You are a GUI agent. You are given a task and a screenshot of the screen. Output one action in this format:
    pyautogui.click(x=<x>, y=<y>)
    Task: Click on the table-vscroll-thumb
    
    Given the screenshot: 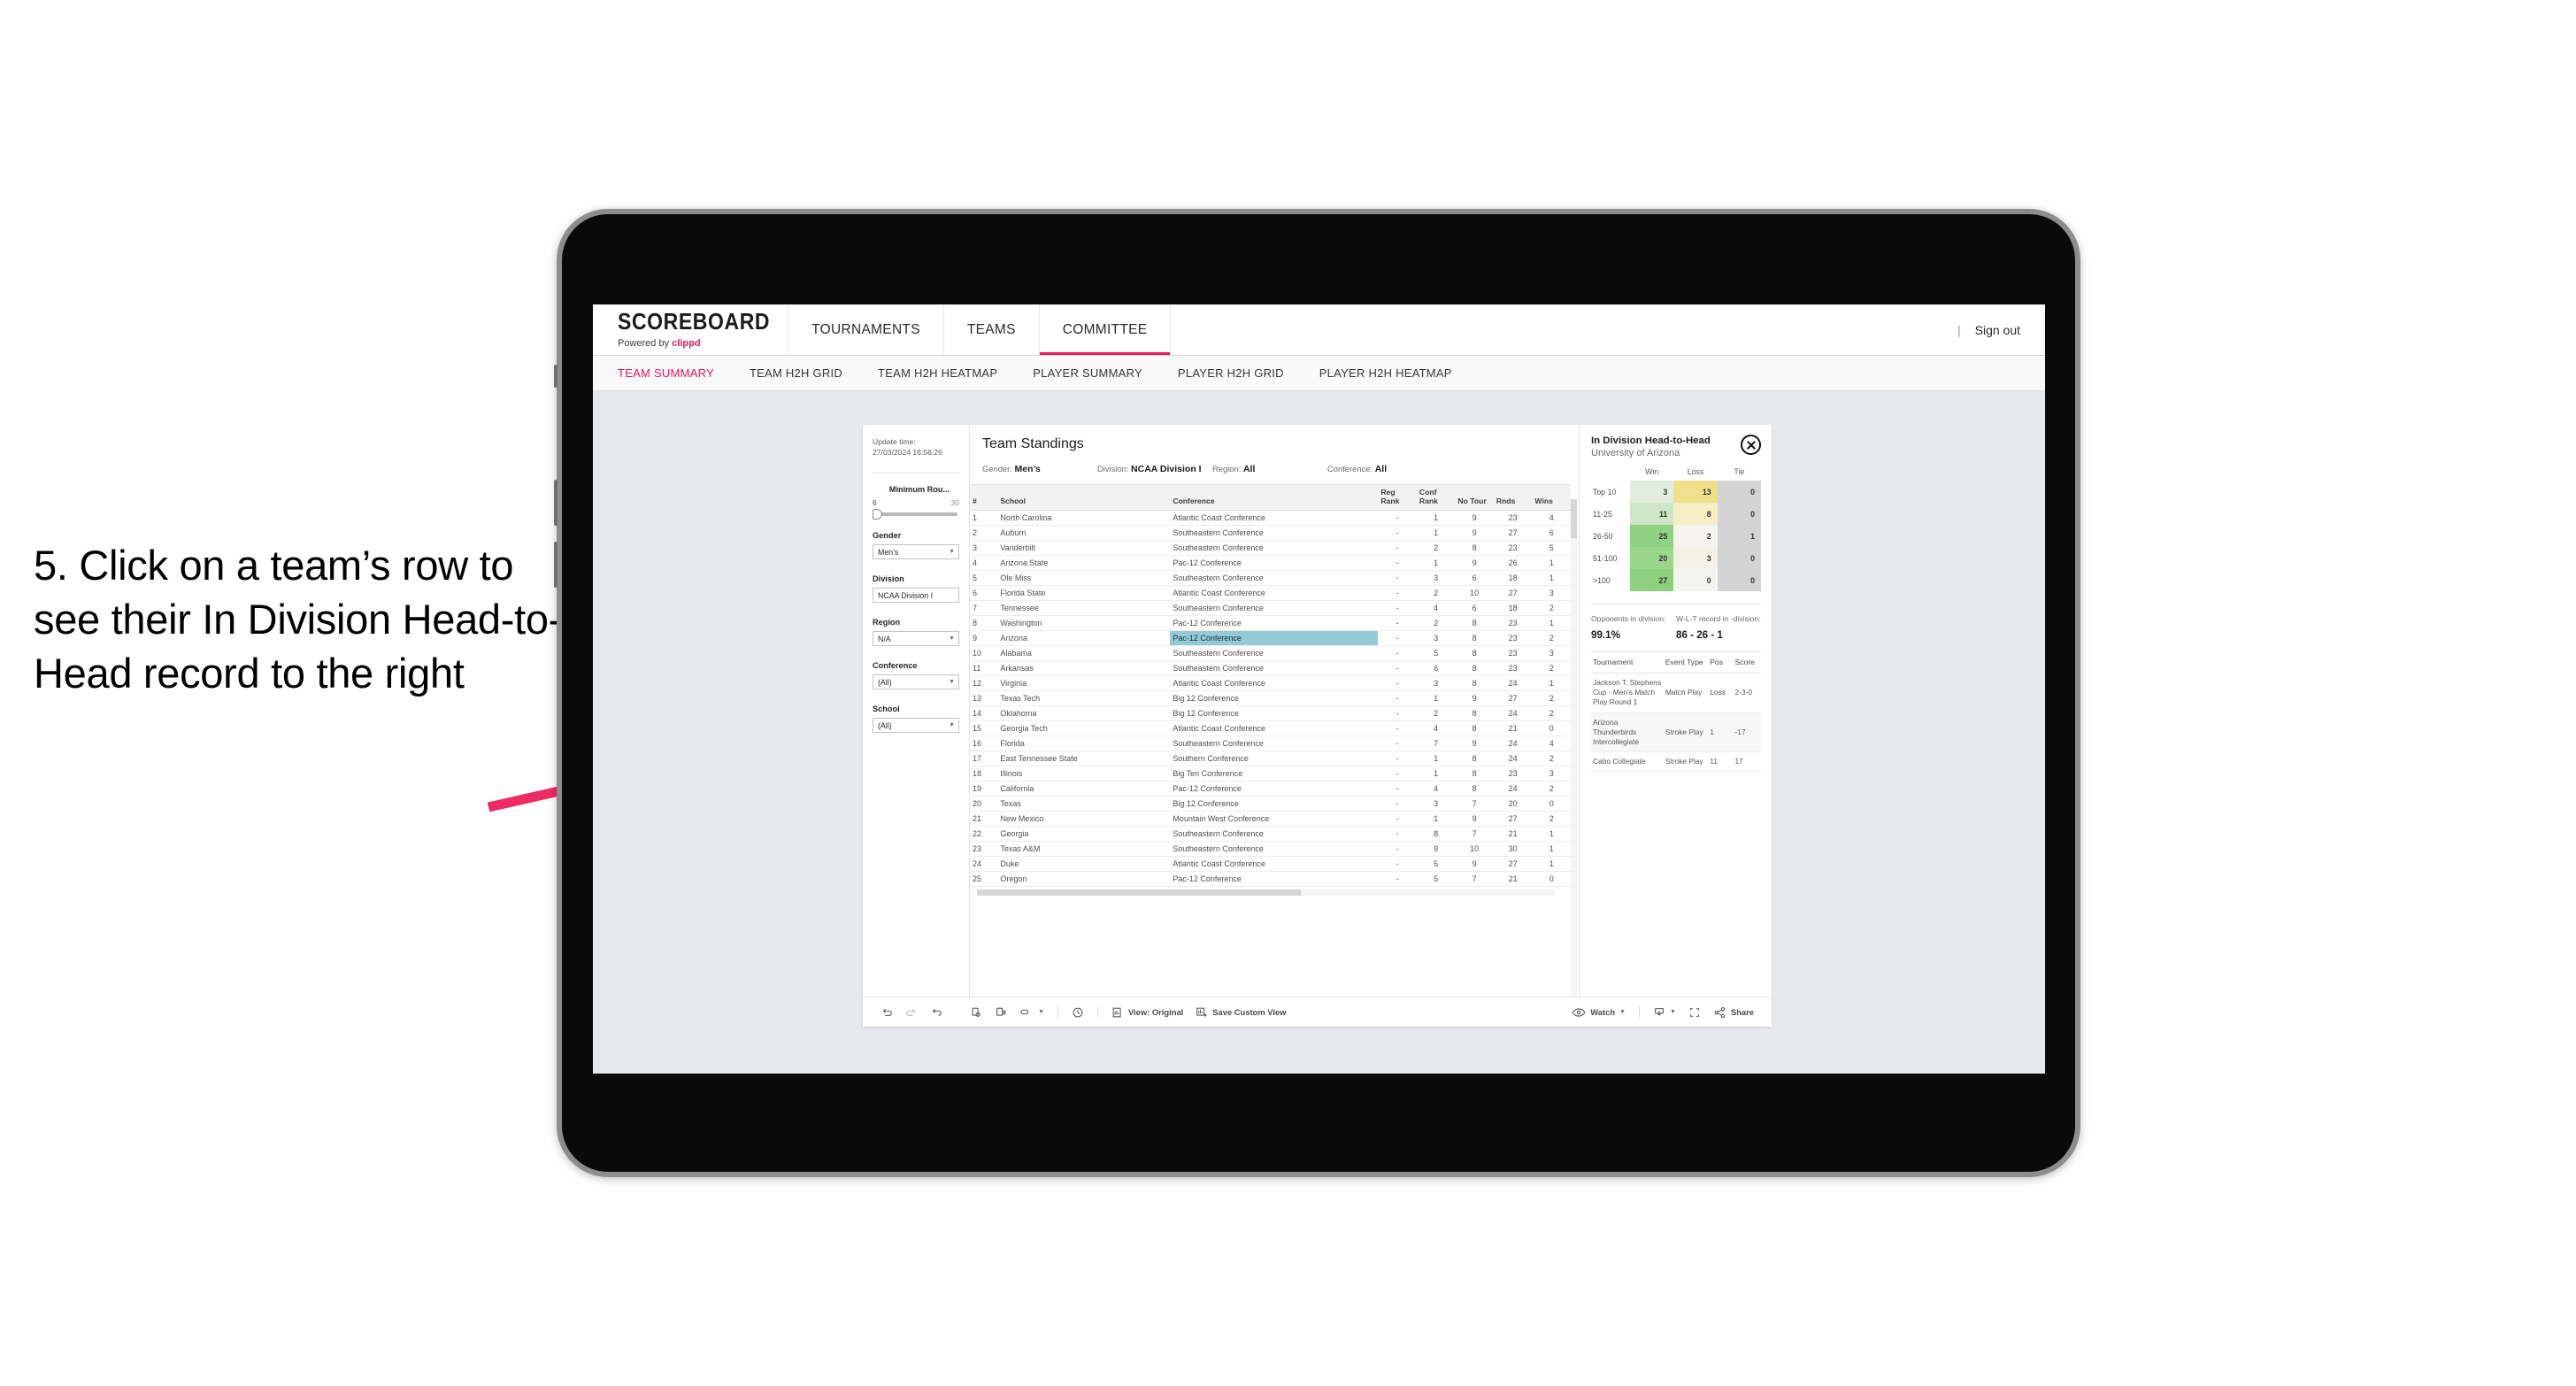 What is the action you would take?
    pyautogui.click(x=1574, y=518)
    